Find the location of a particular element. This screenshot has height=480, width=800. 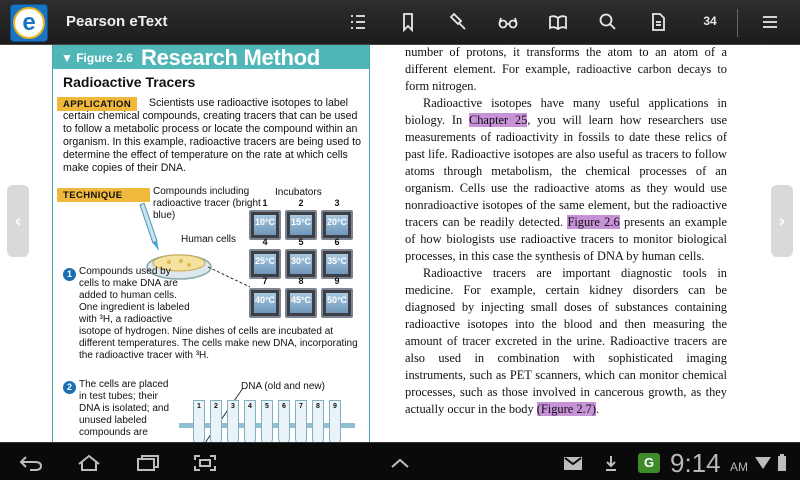

logo-e-icon: e is located at coordinates (29, 23).